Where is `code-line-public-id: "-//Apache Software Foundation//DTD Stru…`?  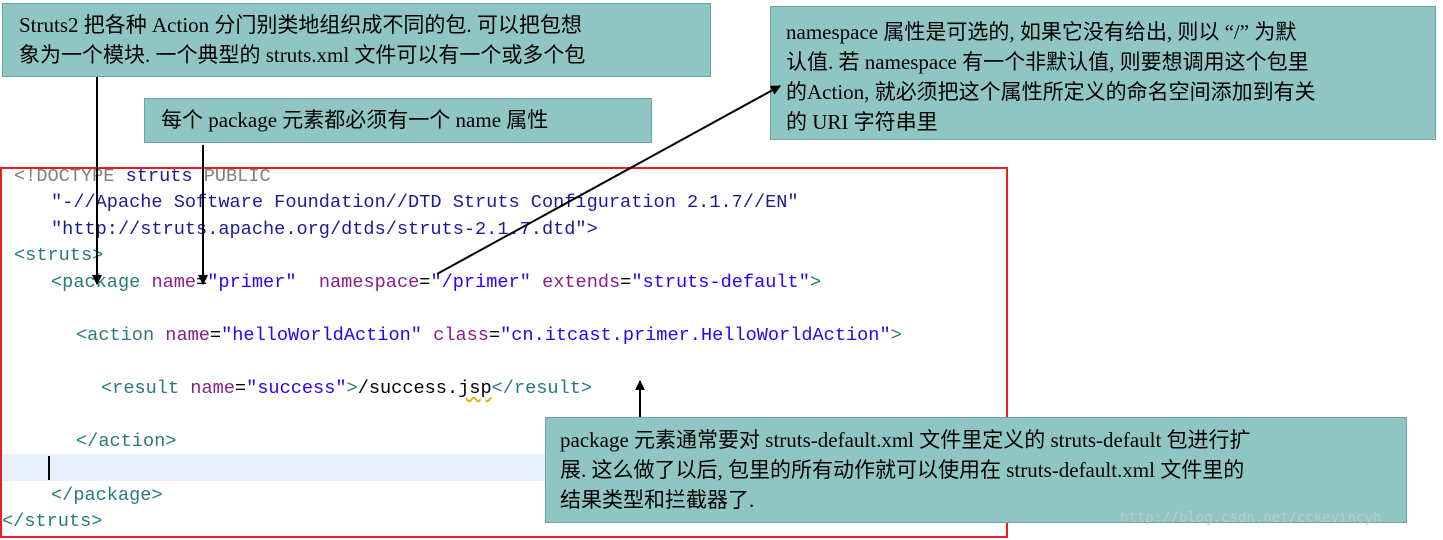 code-line-public-id: "-//Apache Software Foundation//DTD Stru… is located at coordinates (425, 203).